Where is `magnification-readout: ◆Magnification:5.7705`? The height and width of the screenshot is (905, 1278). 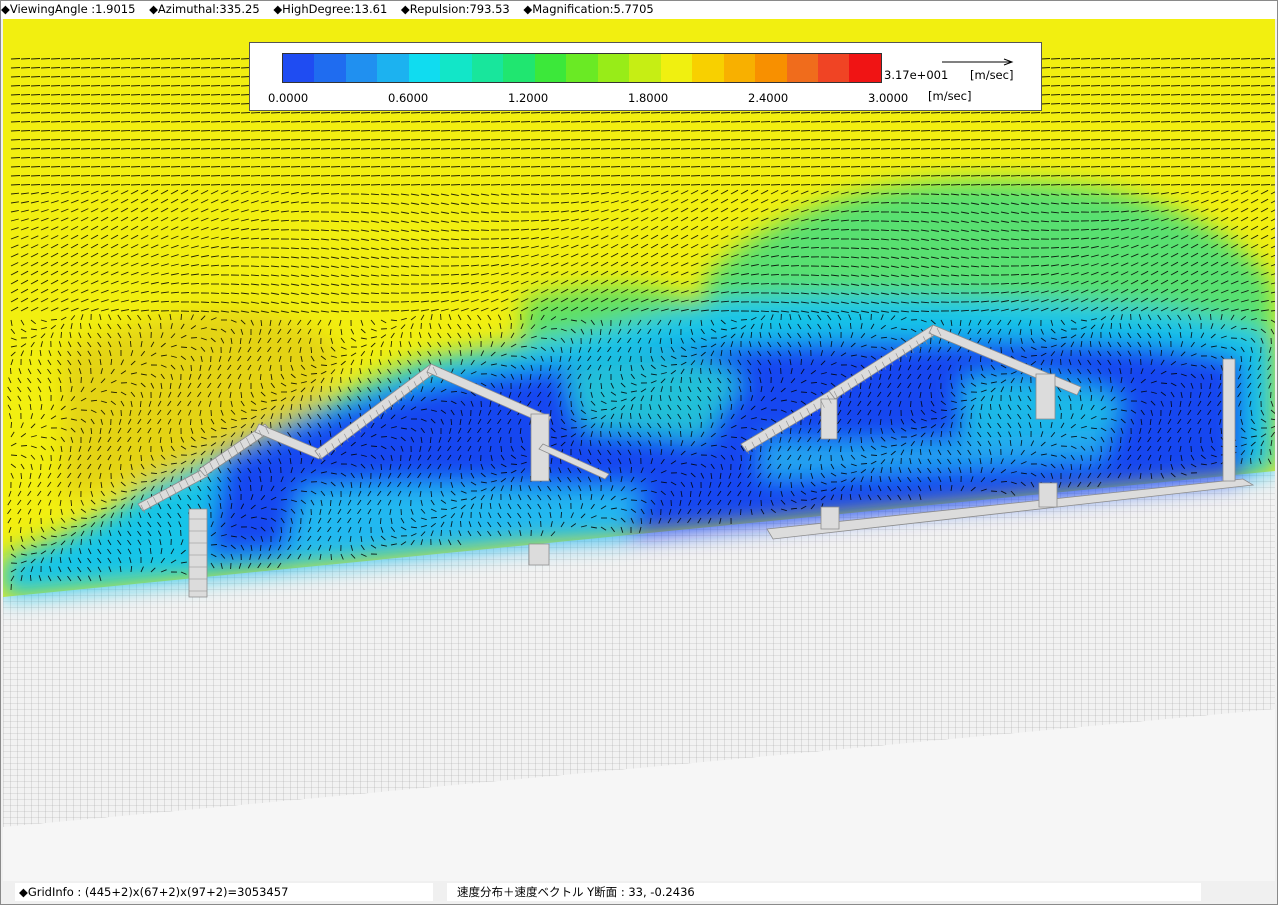 magnification-readout: ◆Magnification:5.7705 is located at coordinates (588, 9).